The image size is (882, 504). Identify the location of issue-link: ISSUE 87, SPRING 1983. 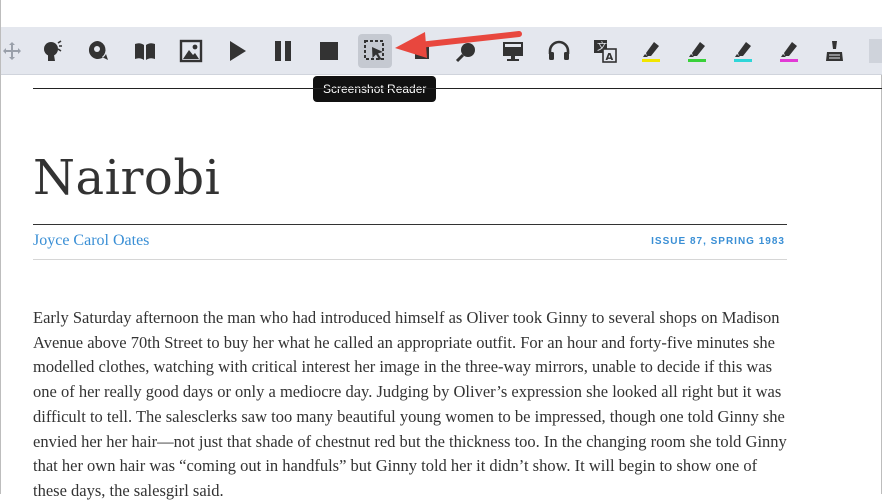
(718, 241).